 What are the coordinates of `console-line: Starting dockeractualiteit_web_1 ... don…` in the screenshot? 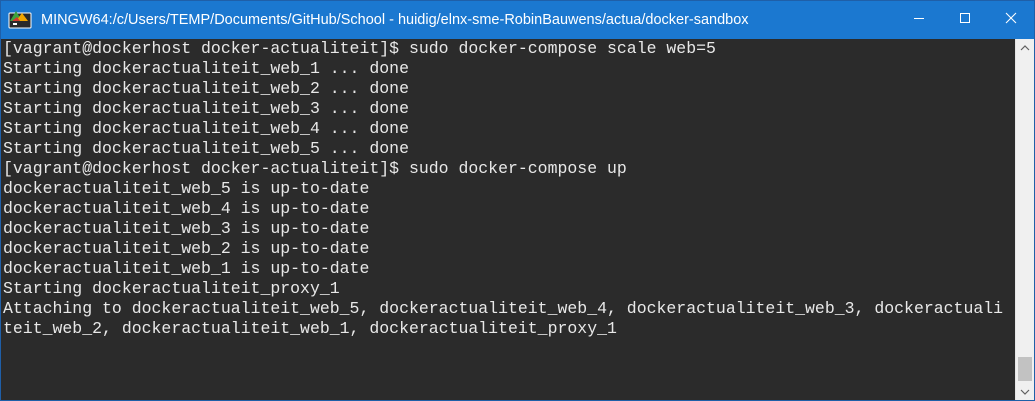 It's located at (206, 68).